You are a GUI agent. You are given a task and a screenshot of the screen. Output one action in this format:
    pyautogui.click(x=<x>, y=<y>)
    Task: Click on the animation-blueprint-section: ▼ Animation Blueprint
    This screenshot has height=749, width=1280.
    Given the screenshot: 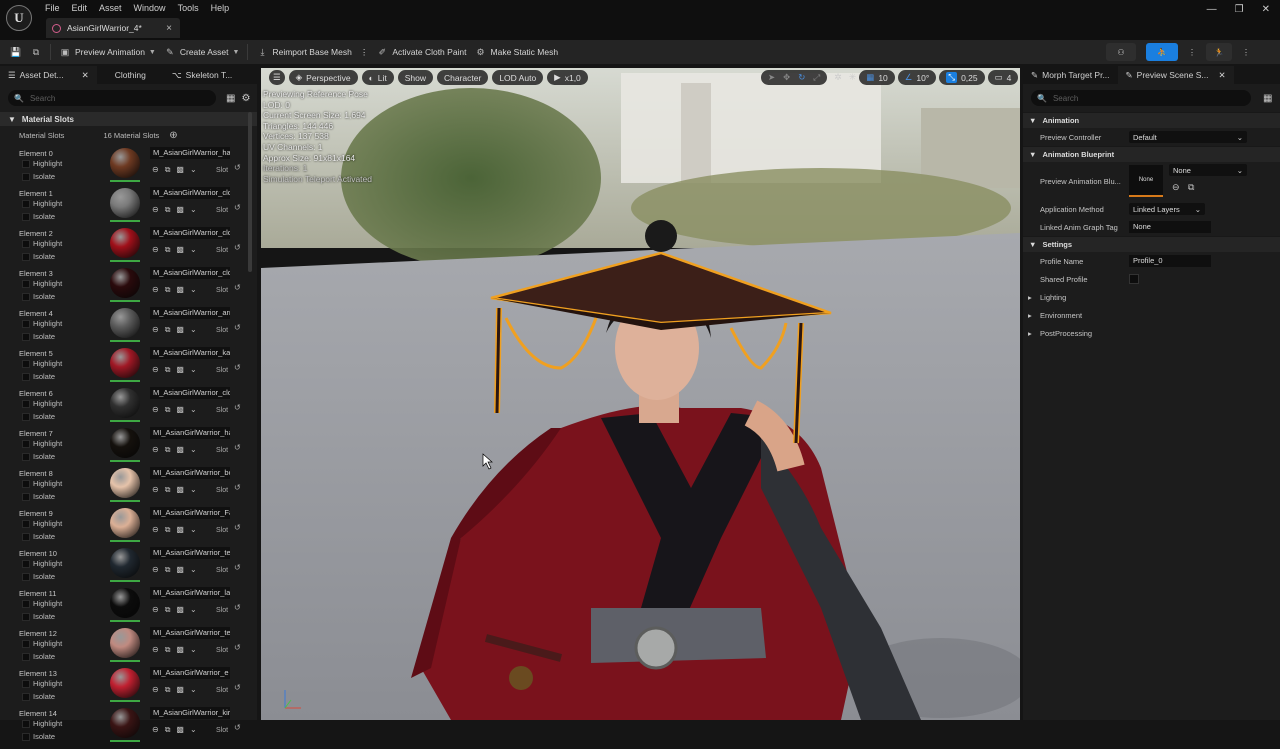 What is the action you would take?
    pyautogui.click(x=1151, y=154)
    